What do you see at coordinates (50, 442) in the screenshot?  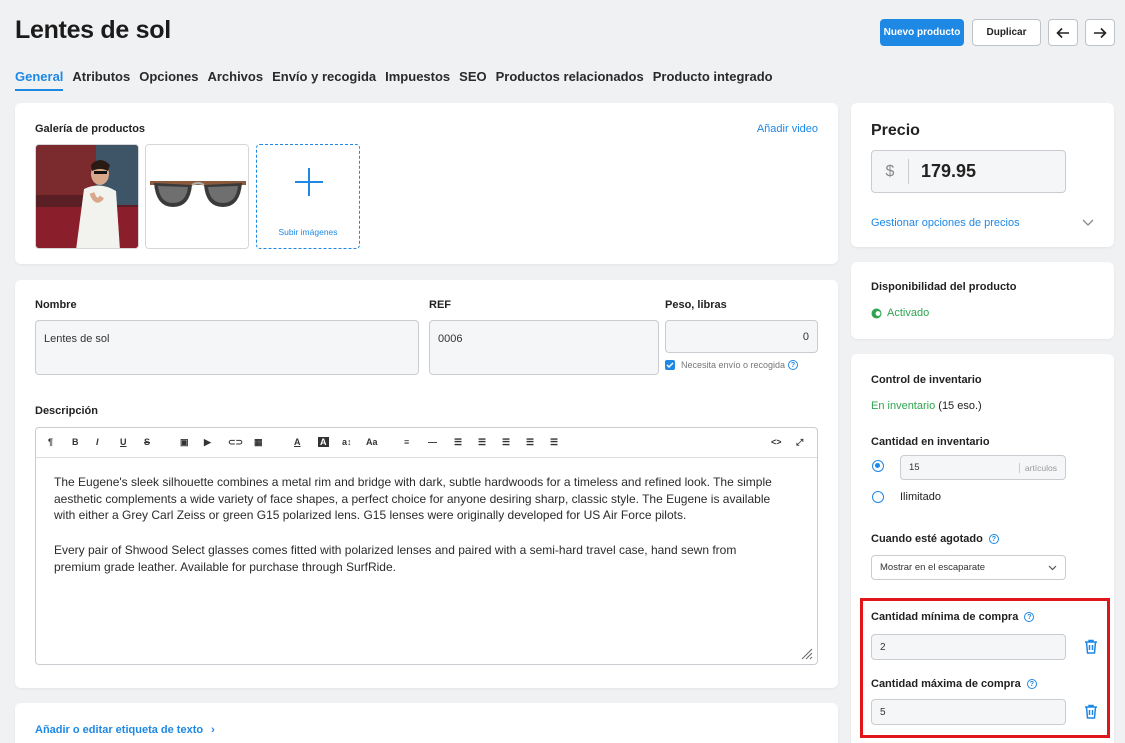 I see `paragraph-button: ¶` at bounding box center [50, 442].